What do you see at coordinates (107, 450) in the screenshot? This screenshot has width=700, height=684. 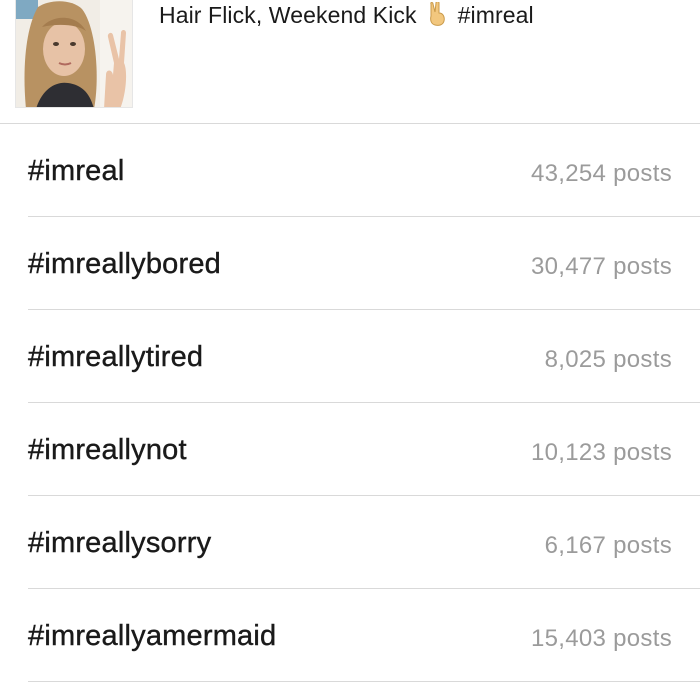 I see `hashtag-name: #imreallynot` at bounding box center [107, 450].